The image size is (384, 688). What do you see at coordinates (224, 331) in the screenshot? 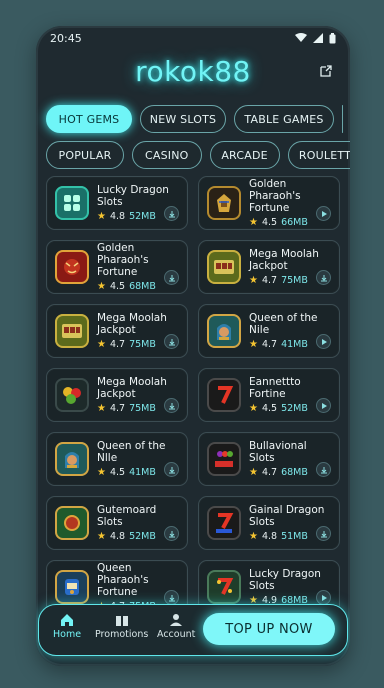
I see `queen-icon` at bounding box center [224, 331].